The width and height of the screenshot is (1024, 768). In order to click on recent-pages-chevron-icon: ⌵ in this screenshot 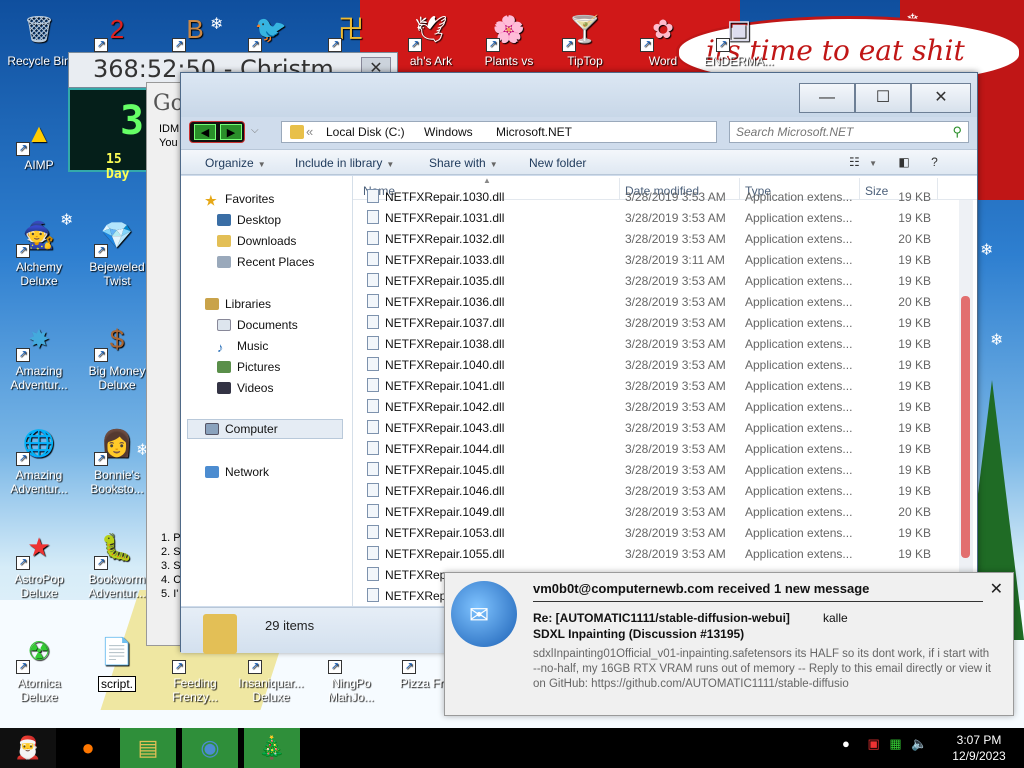, I will do `click(255, 130)`.